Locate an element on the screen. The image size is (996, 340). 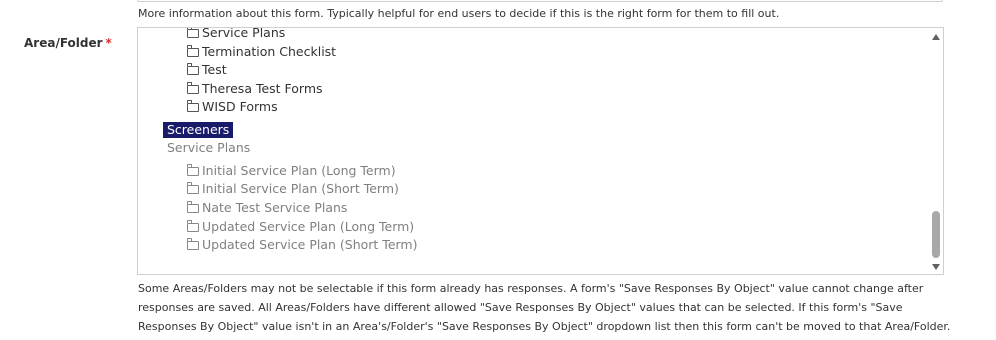
list-item: Service Plans is located at coordinates (236, 34).